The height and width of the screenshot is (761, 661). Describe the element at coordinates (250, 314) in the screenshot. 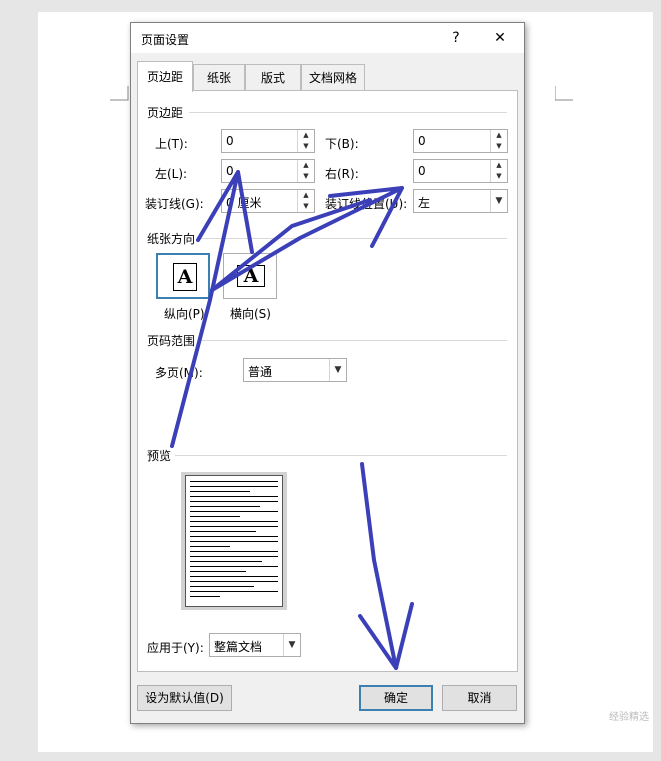

I see `landscape-label: 横向(S)` at that location.